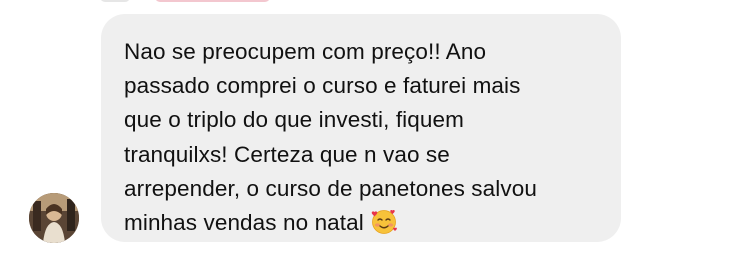 This screenshot has height=256, width=739. I want to click on message-line: arrepender, o curso de panetones salvou, so click(330, 188).